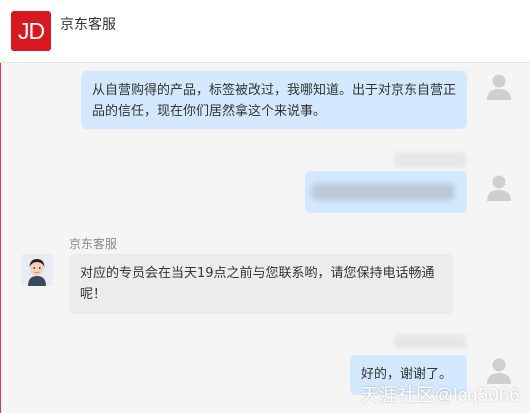  What do you see at coordinates (88, 25) in the screenshot?
I see `chat-title: 京东客服` at bounding box center [88, 25].